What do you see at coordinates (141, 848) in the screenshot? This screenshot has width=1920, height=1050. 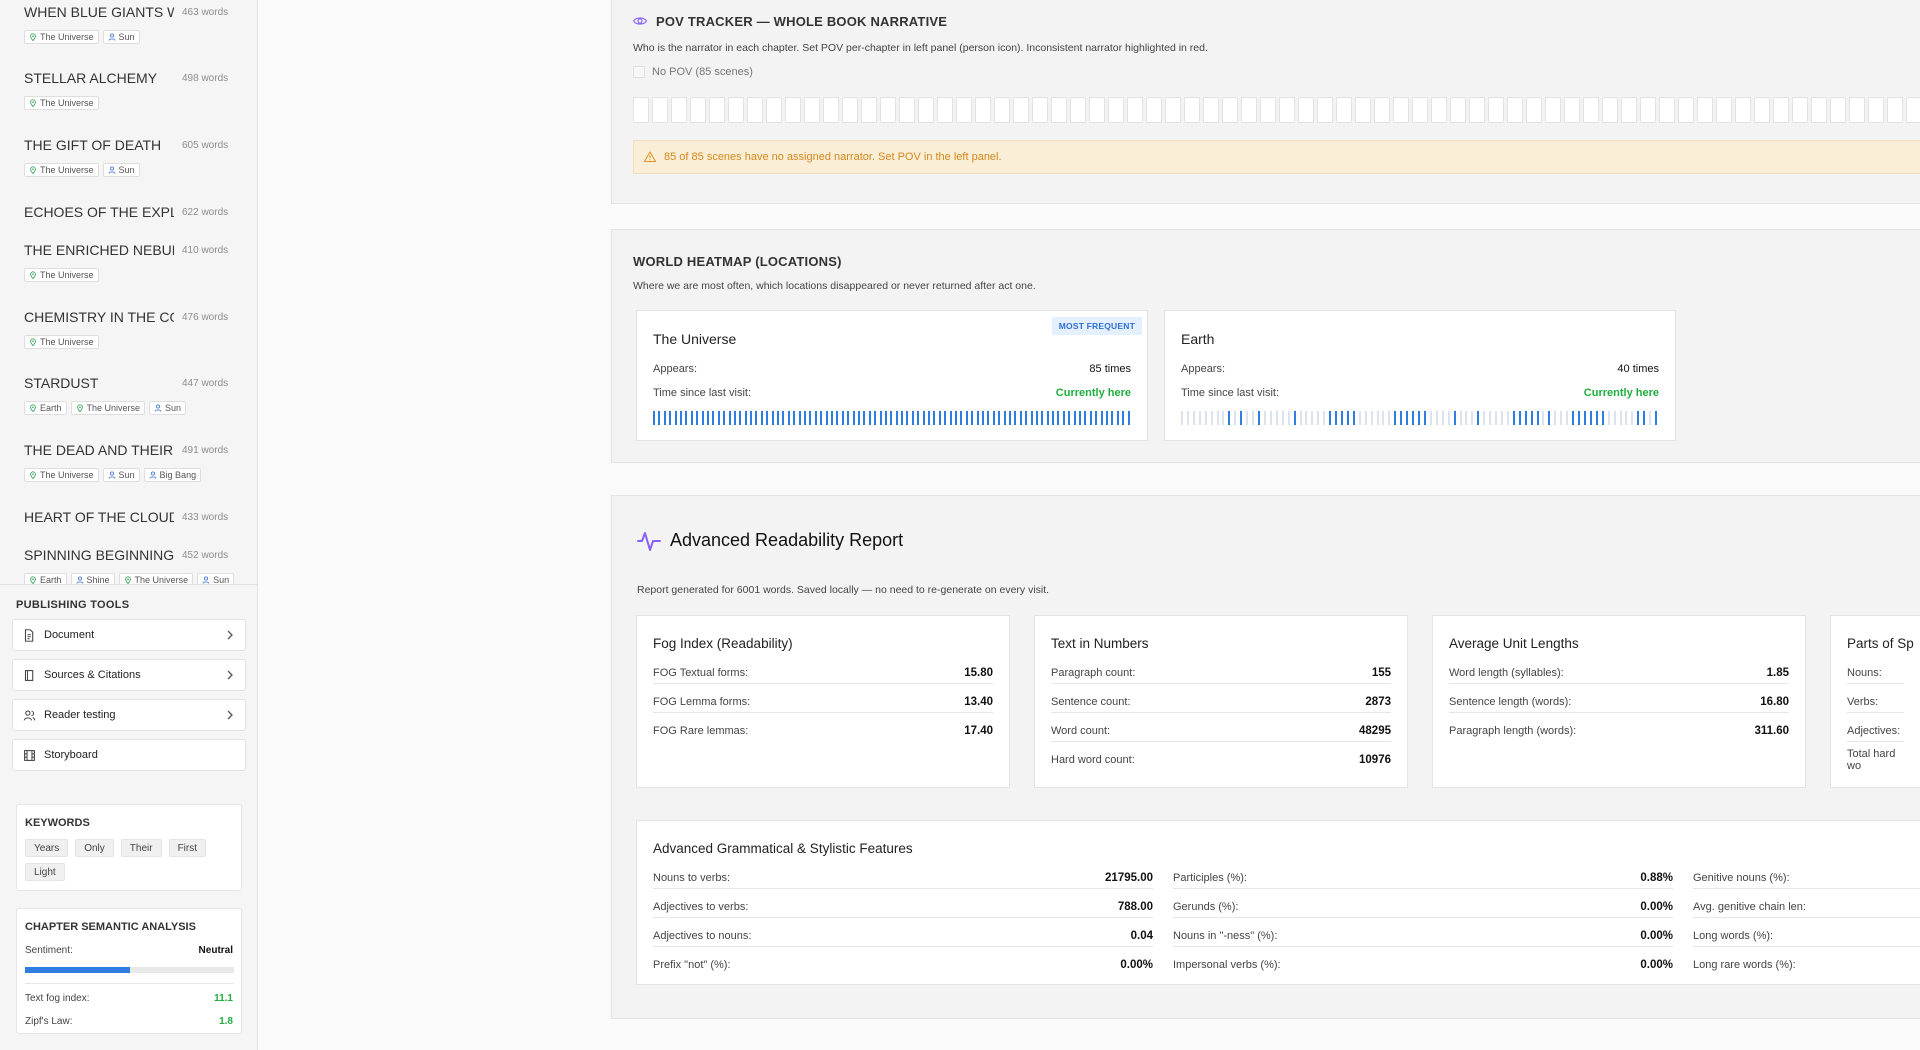 I see `keyword-chip: Their` at bounding box center [141, 848].